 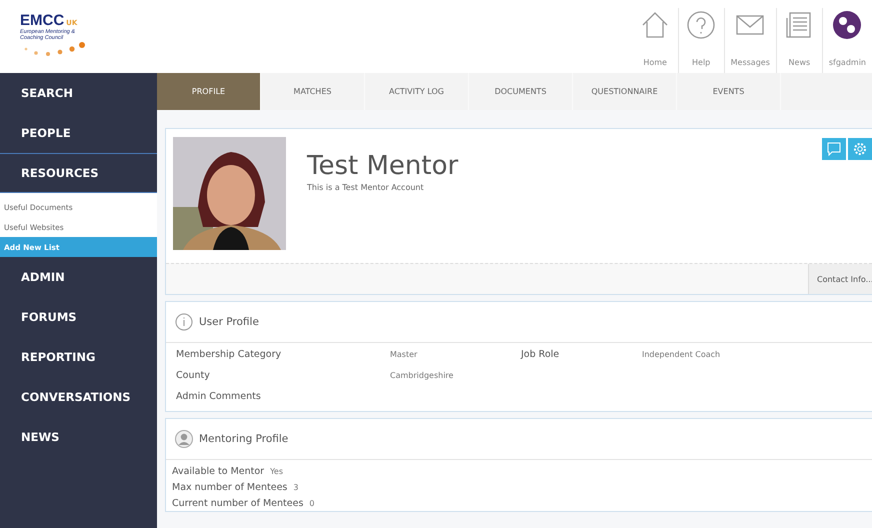 I want to click on field-value: 3, so click(x=295, y=487).